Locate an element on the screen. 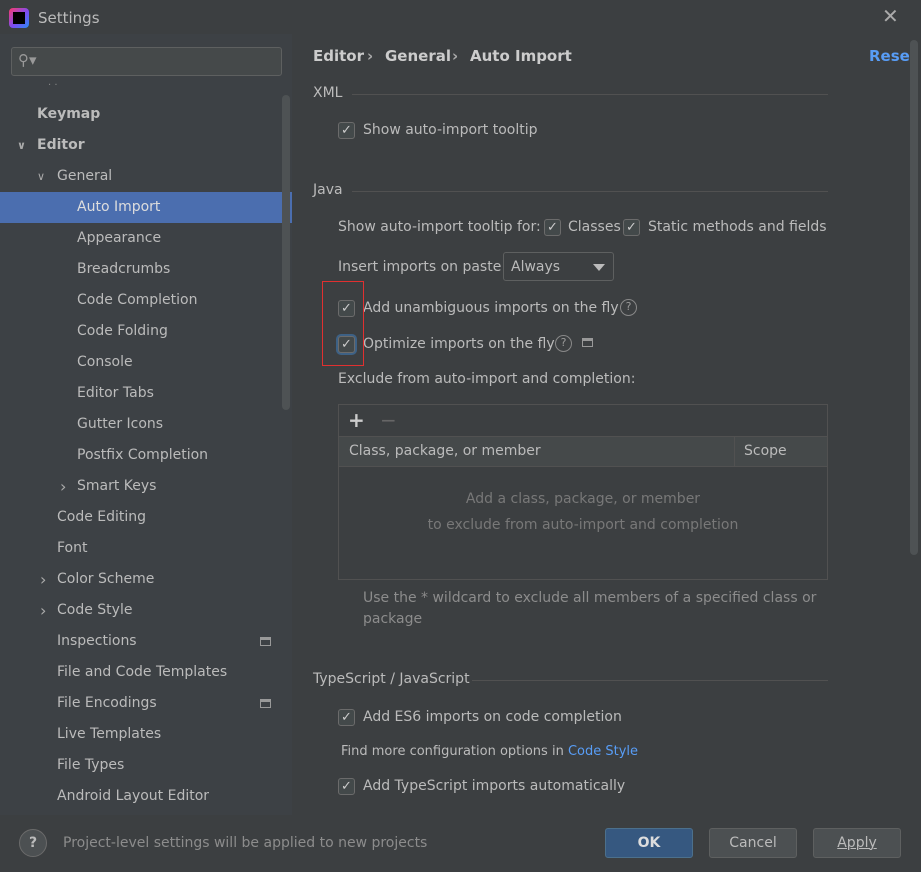  es6-checkbox: ✓ is located at coordinates (346, 717).